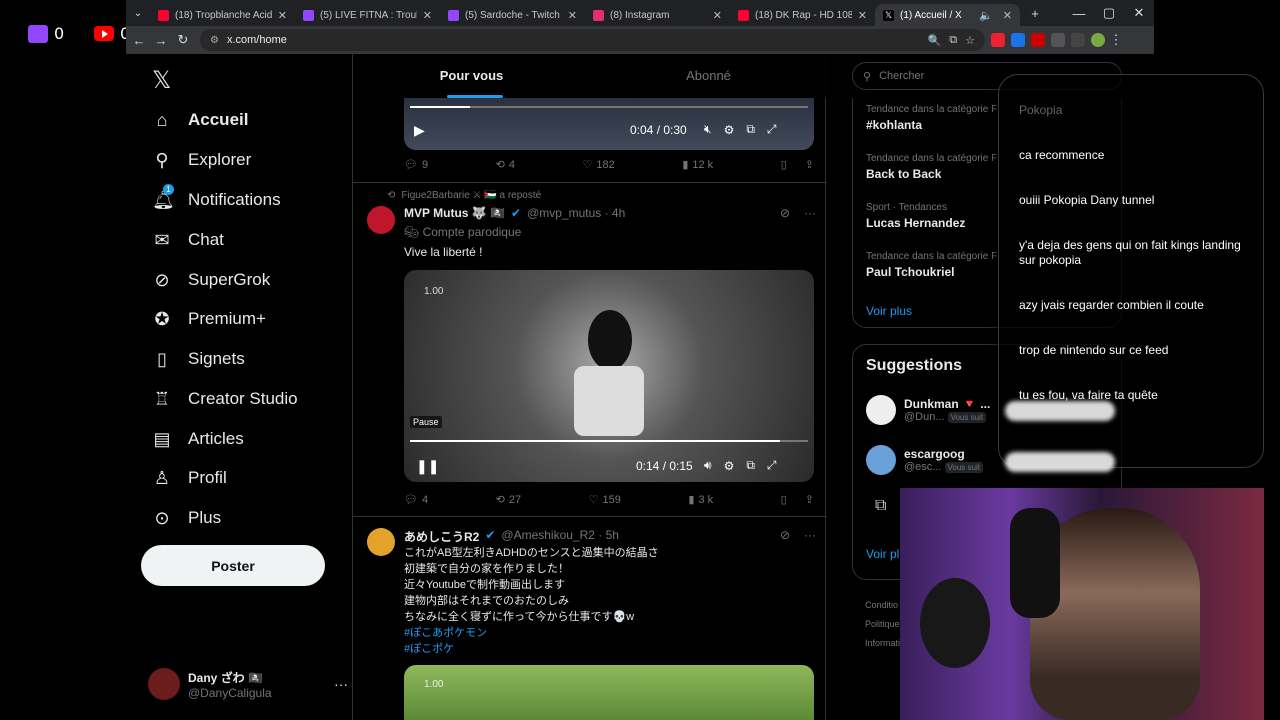 This screenshot has width=1280, height=720. Describe the element at coordinates (700, 500) in the screenshot. I see `views-button: ▮ 3 k` at that location.